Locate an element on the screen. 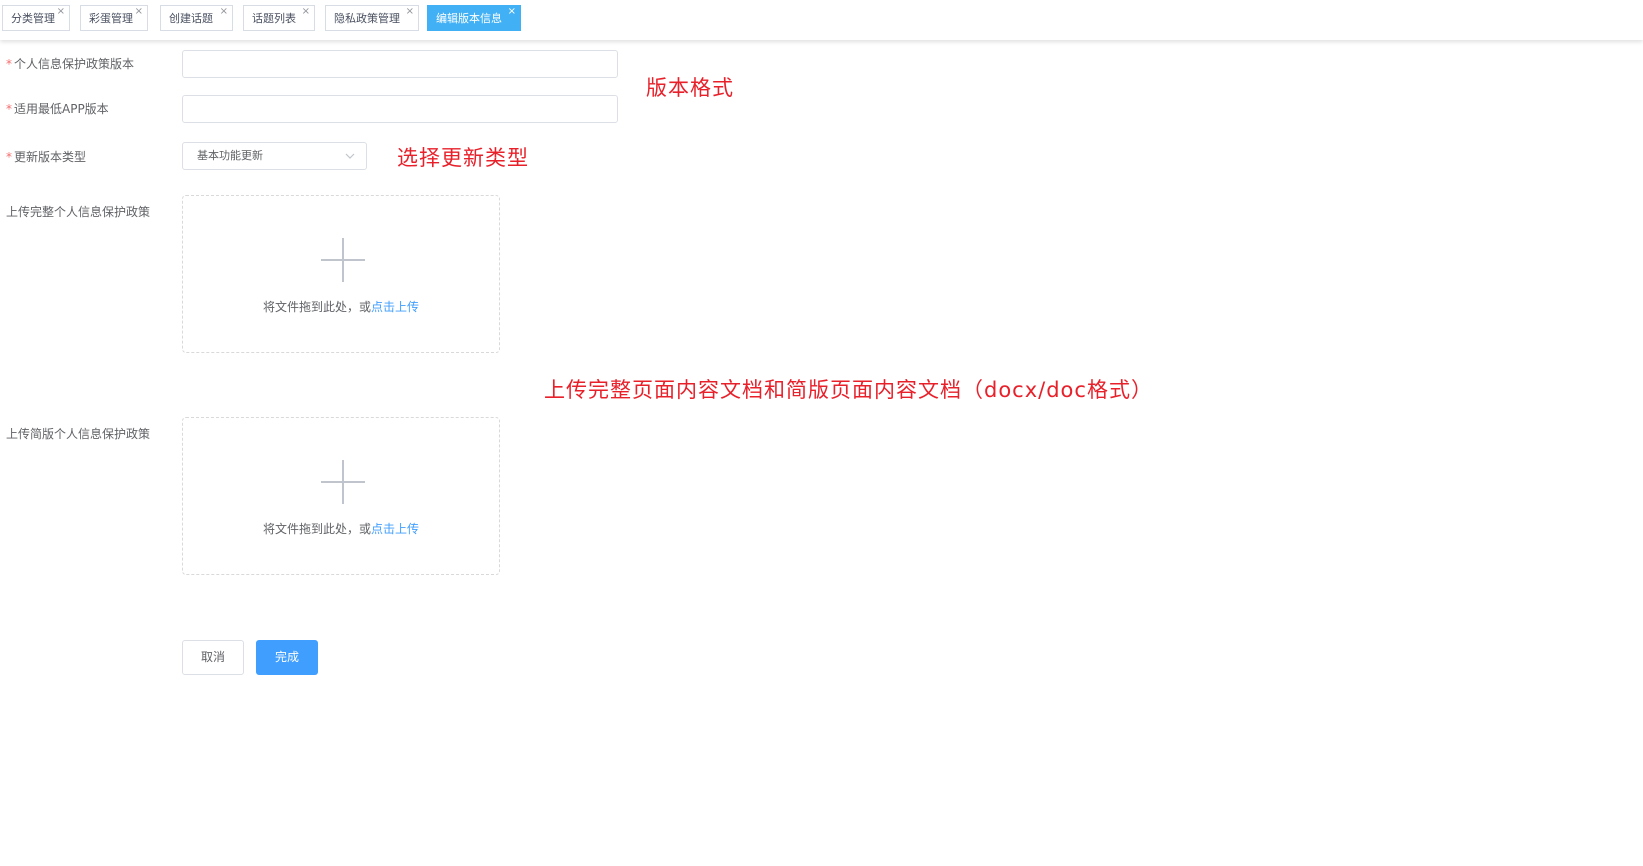  tab-label: 分类管理 is located at coordinates (33, 18).